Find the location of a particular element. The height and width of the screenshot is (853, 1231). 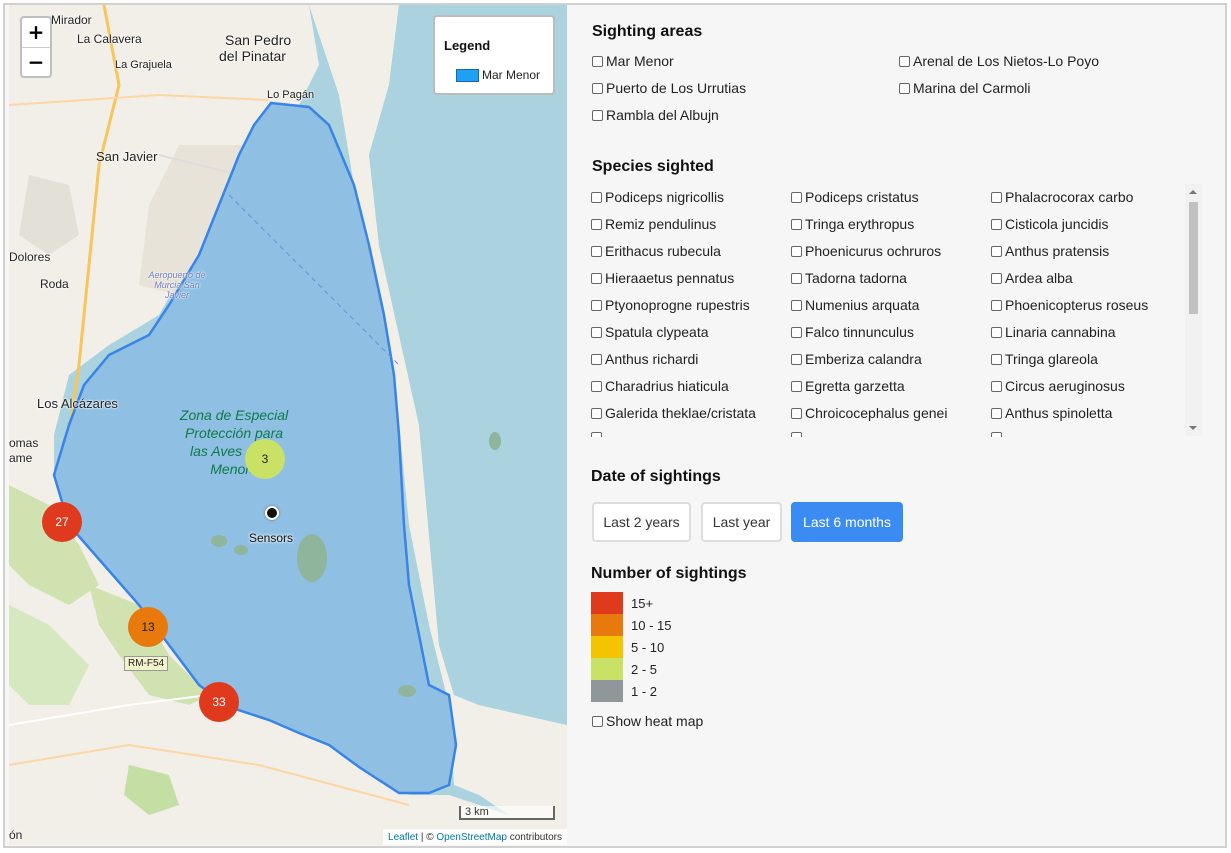

species-checkbox: Anthus spinoletta is located at coordinates (1051, 413).